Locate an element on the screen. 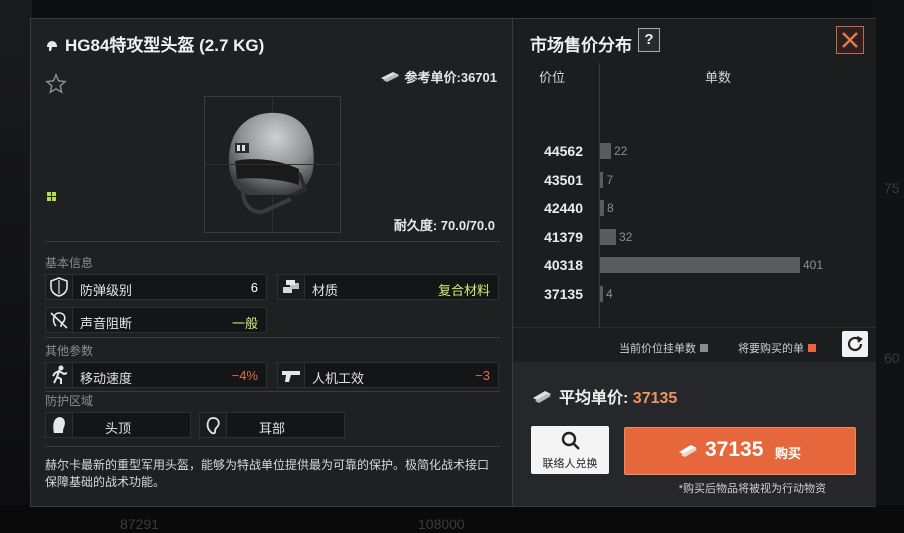  market-title: 市场售价分布 is located at coordinates (581, 45).